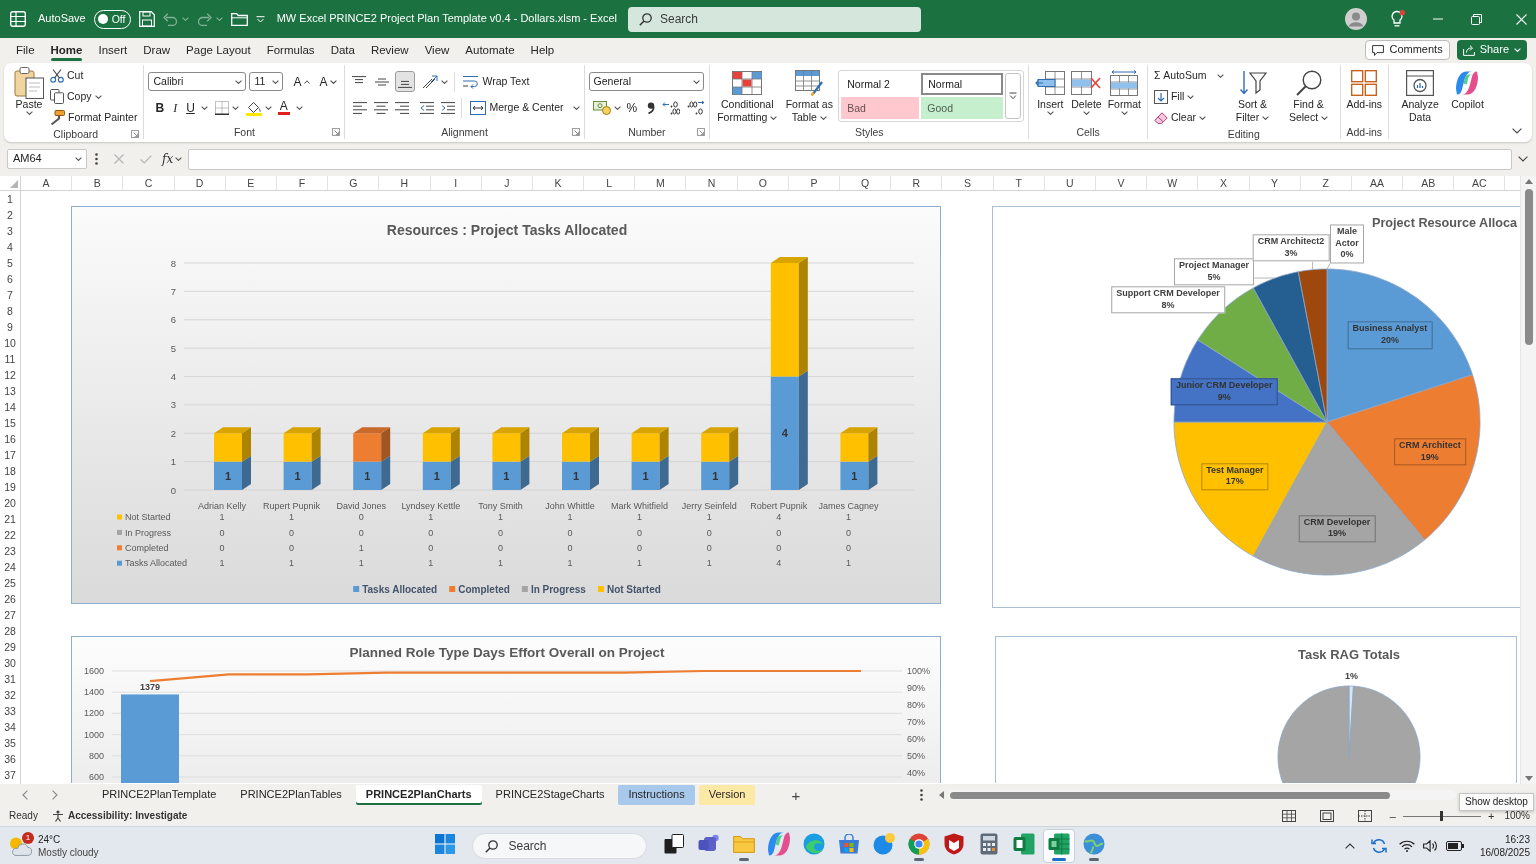 This screenshot has height=864, width=1536. What do you see at coordinates (916, 739) in the screenshot?
I see `axis-label: 60%` at bounding box center [916, 739].